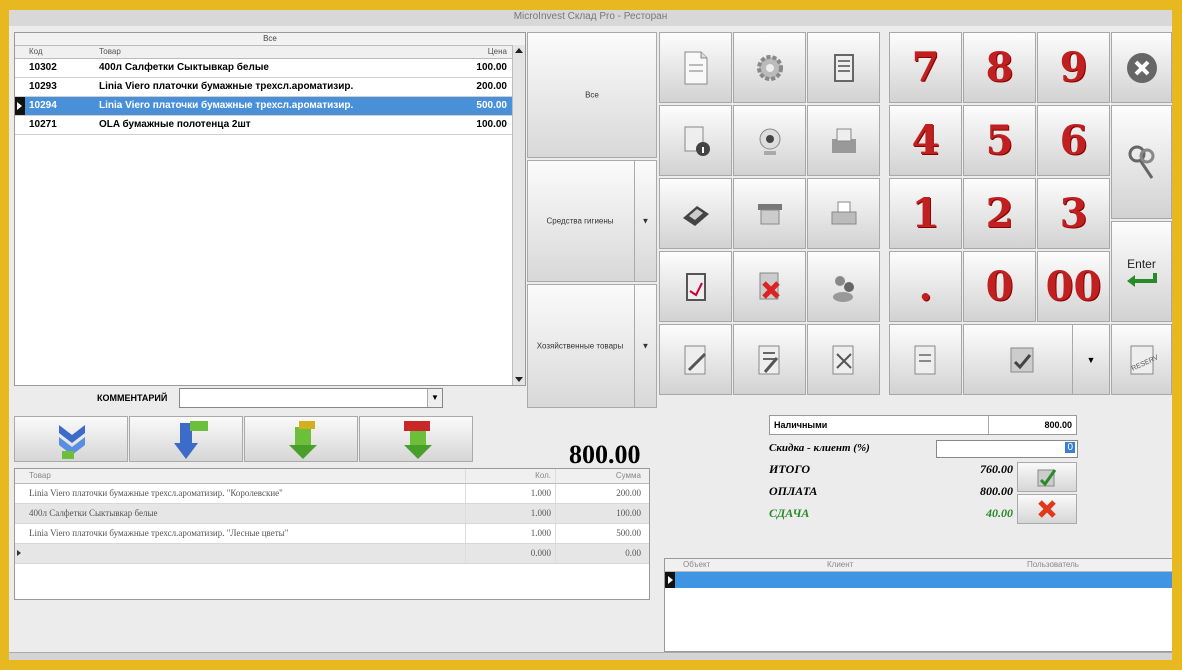  I want to click on category-all-button: Все, so click(592, 95).